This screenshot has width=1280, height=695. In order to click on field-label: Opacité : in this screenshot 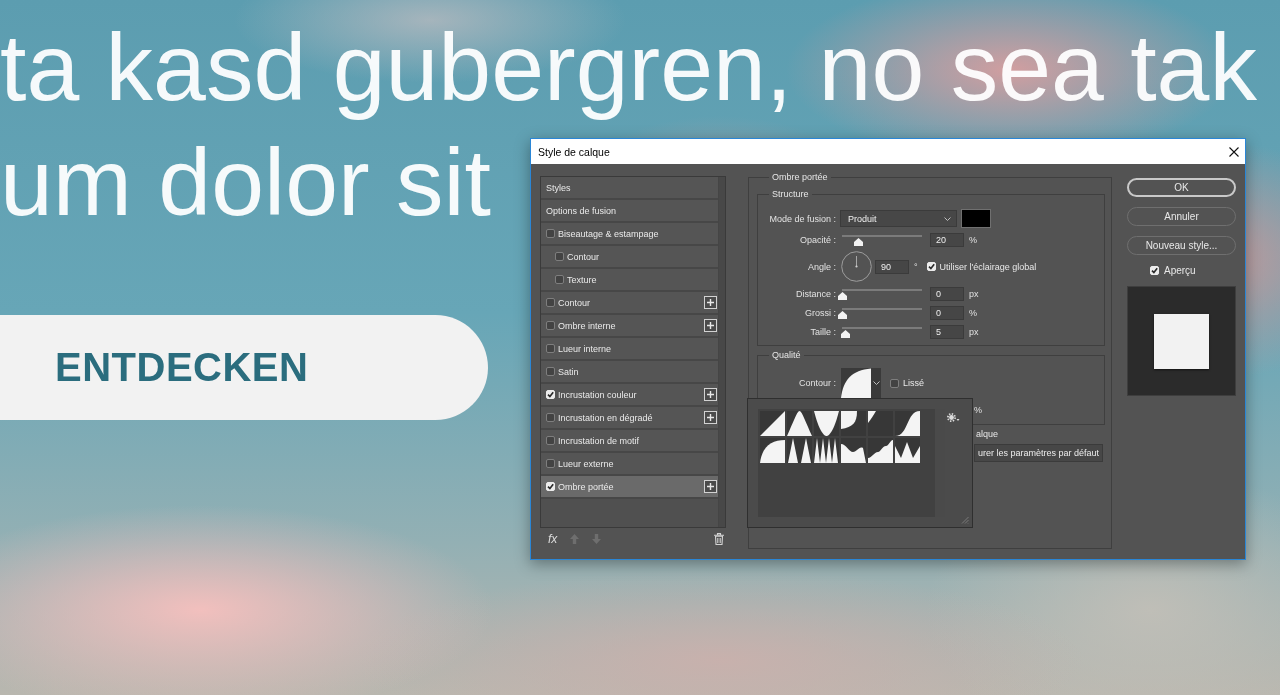, I will do `click(817, 239)`.